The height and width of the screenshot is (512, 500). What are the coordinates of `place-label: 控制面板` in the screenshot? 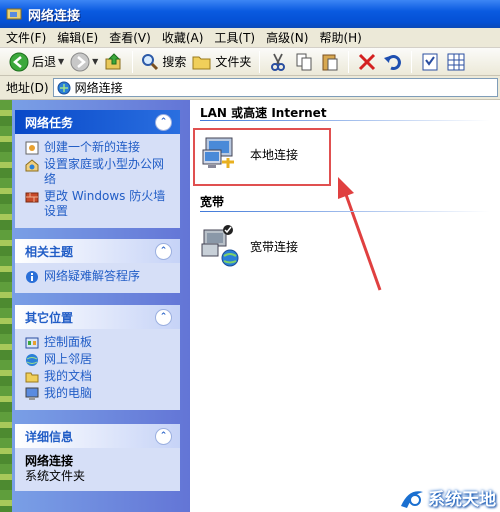 It's located at (68, 342).